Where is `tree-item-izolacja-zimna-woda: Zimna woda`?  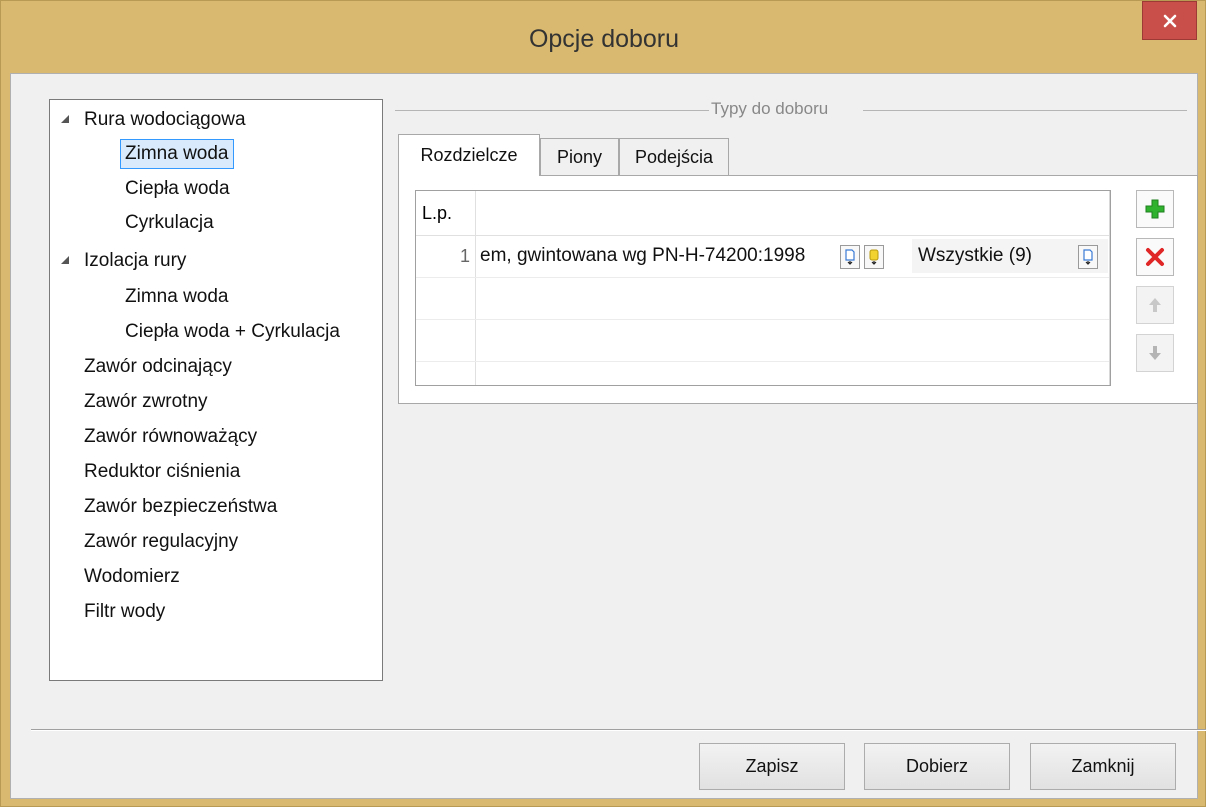
tree-item-izolacja-zimna-woda: Zimna woda is located at coordinates (177, 297).